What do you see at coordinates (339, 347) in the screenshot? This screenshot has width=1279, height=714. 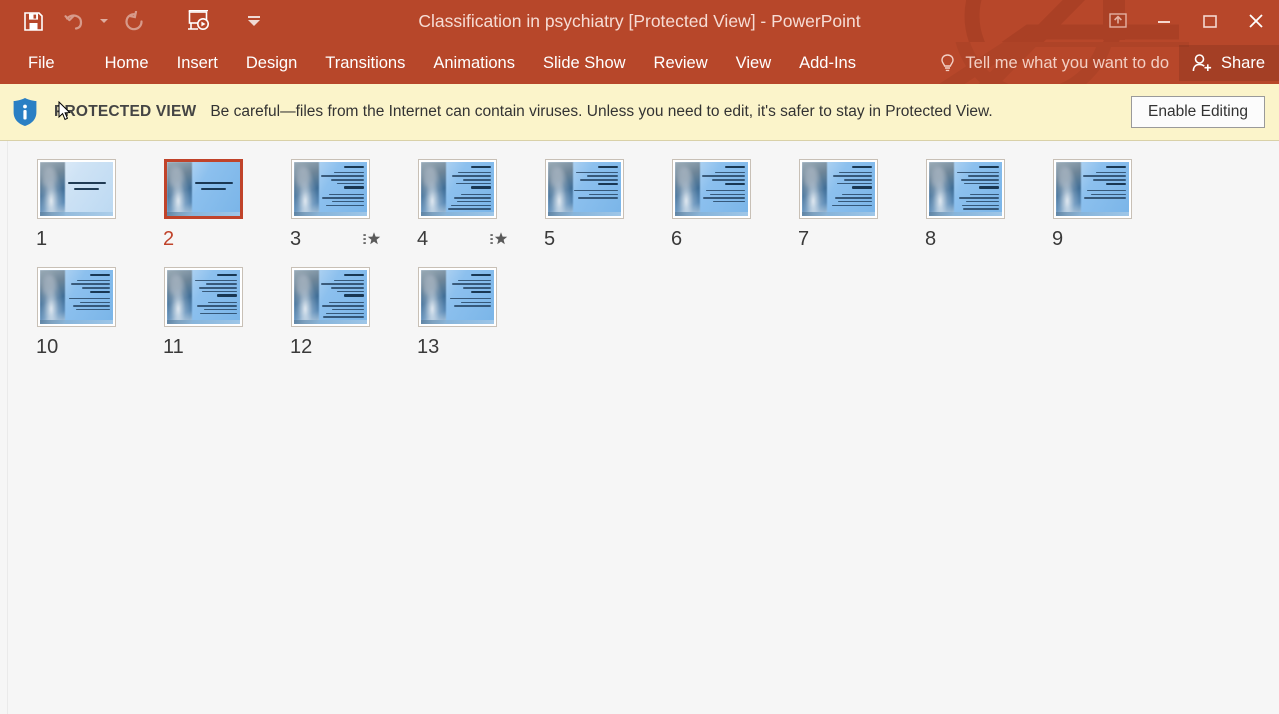 I see `slide-meta: 12` at bounding box center [339, 347].